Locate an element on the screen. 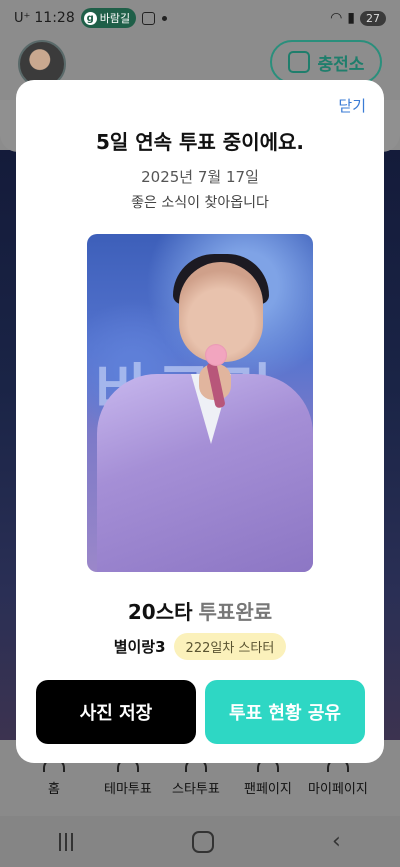  user-name: 별이랑3 is located at coordinates (139, 647).